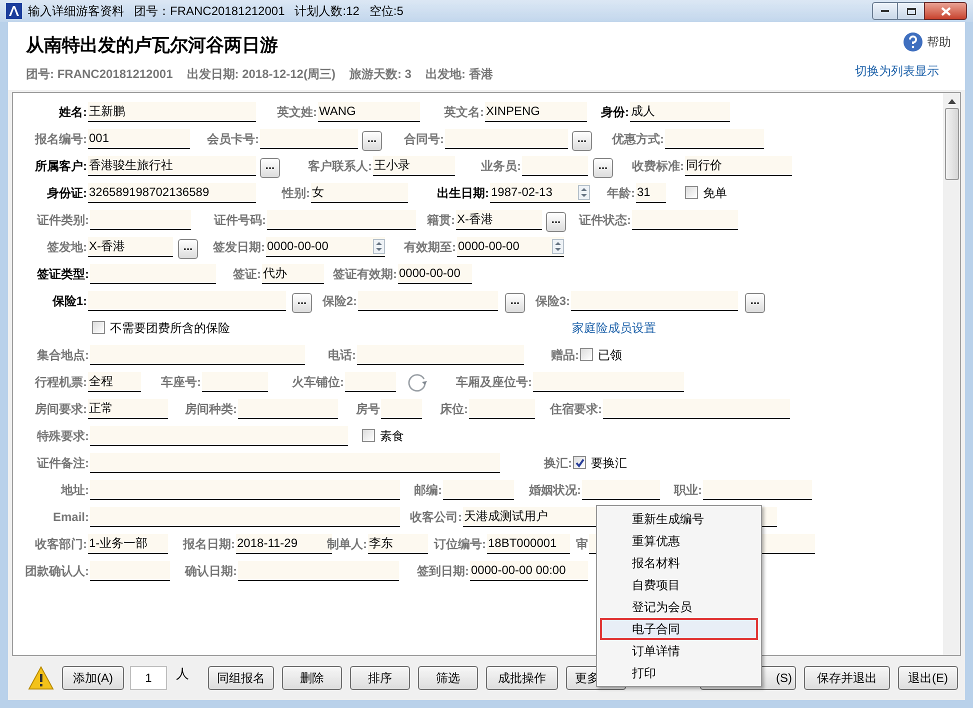 This screenshot has height=708, width=973. Describe the element at coordinates (555, 490) in the screenshot. I see `field-label: 婚姻状况:` at that location.